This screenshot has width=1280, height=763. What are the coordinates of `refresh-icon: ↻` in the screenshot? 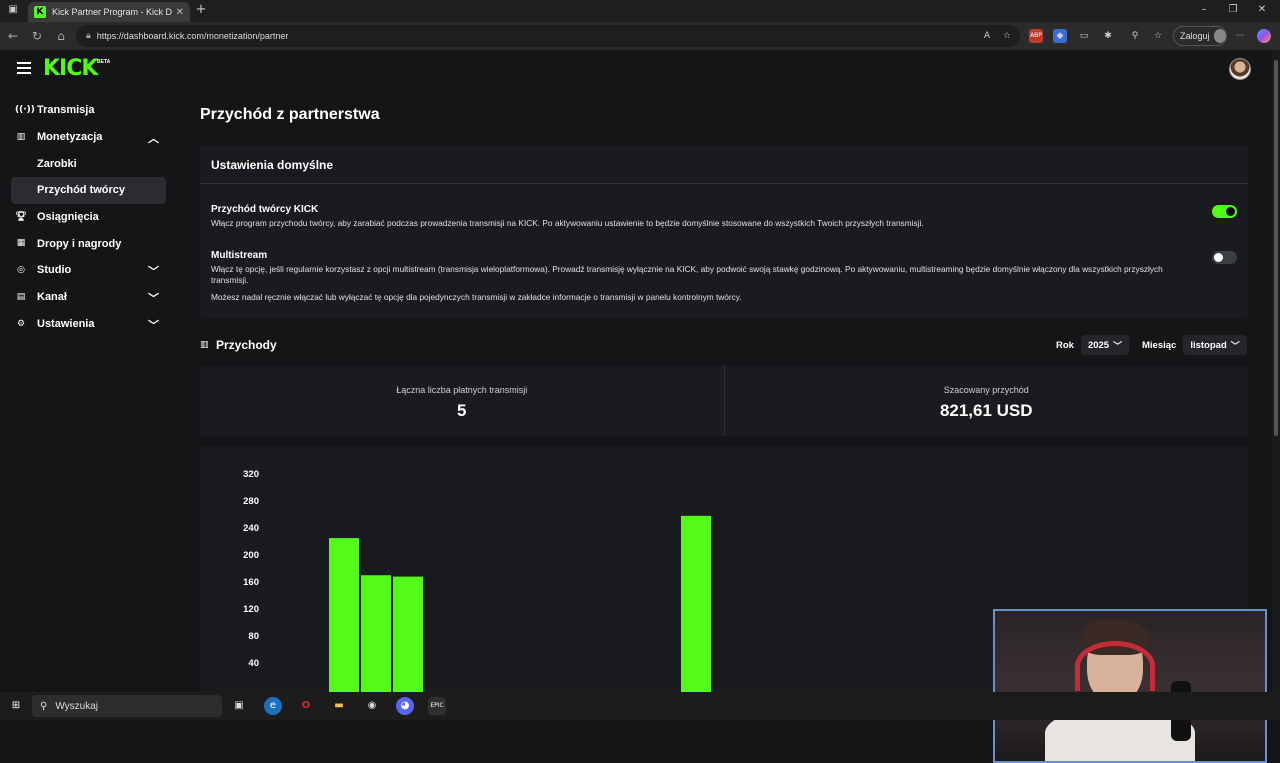 It's located at (37, 36).